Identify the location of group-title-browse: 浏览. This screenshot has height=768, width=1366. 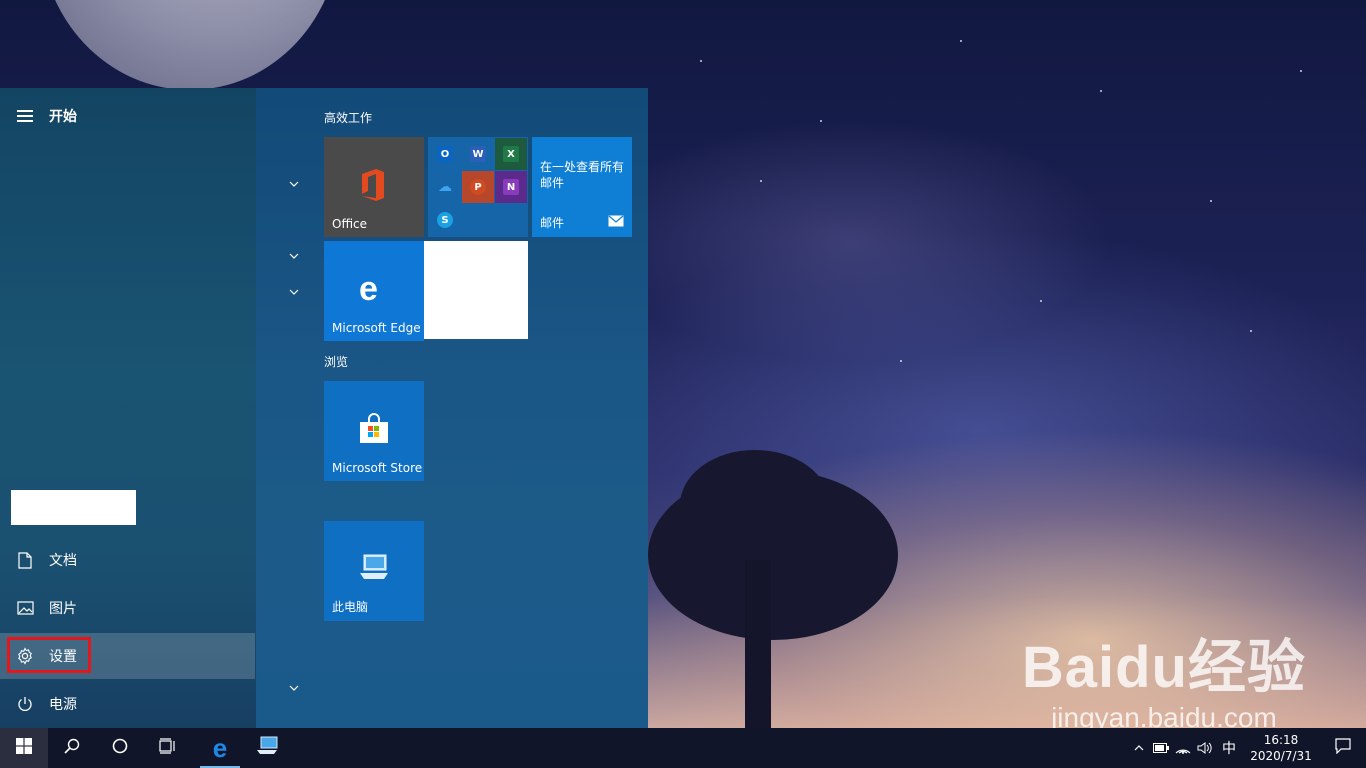
(336, 361).